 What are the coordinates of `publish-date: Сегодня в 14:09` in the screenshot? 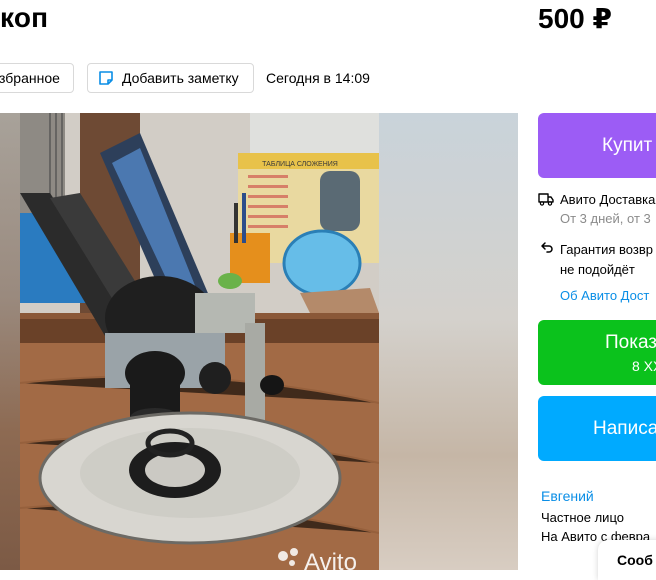 It's located at (318, 78).